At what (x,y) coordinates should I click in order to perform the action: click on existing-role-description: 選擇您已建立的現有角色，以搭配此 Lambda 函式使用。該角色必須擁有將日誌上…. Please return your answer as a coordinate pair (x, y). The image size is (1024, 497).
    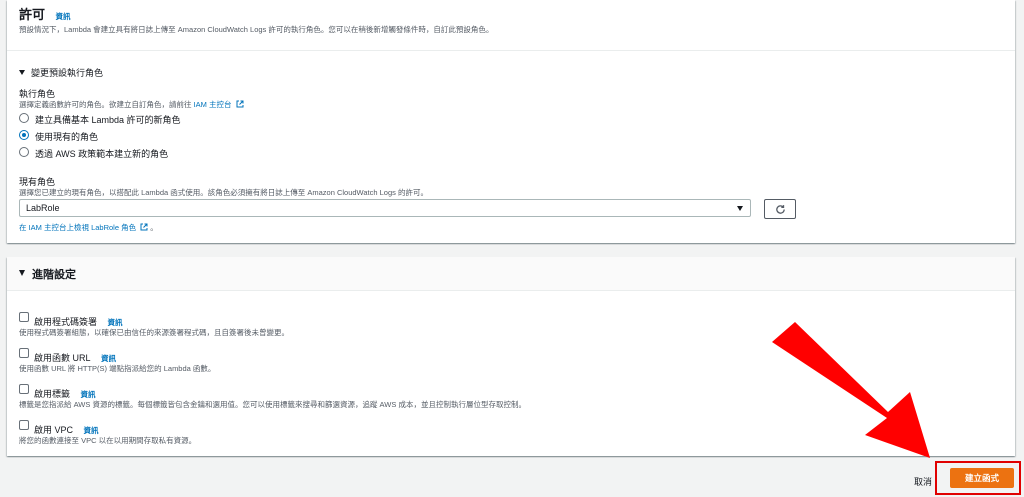
    Looking at the image, I should click on (223, 192).